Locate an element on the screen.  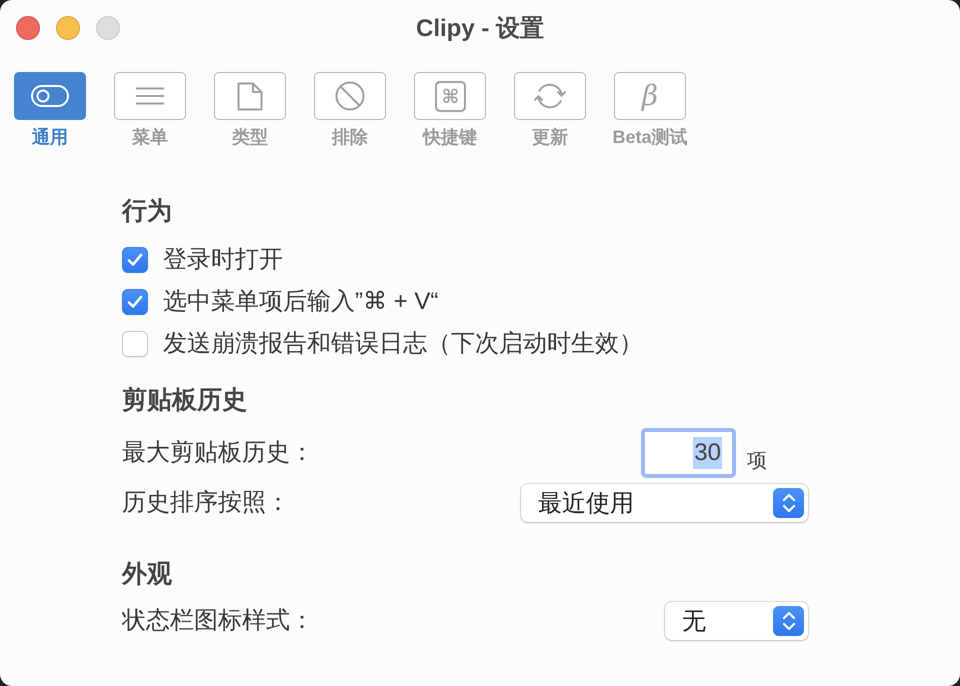
circular-arrows-icon is located at coordinates (550, 96).